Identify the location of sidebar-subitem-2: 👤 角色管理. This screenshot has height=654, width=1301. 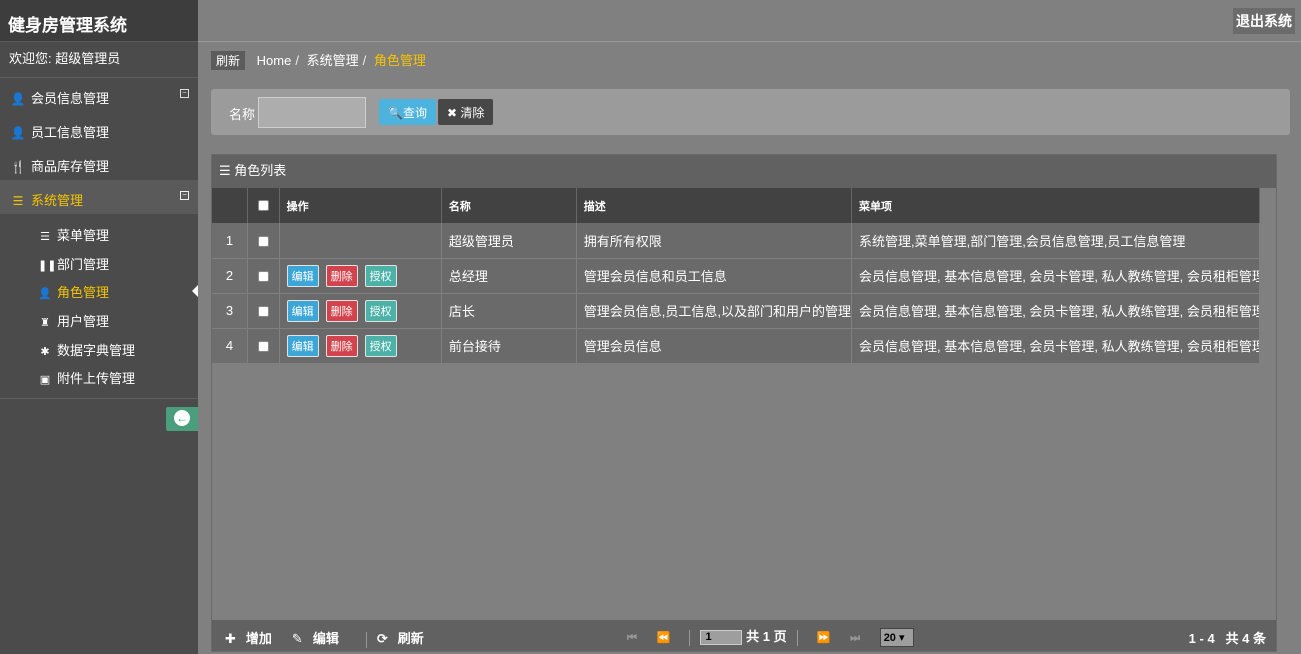
(99, 291).